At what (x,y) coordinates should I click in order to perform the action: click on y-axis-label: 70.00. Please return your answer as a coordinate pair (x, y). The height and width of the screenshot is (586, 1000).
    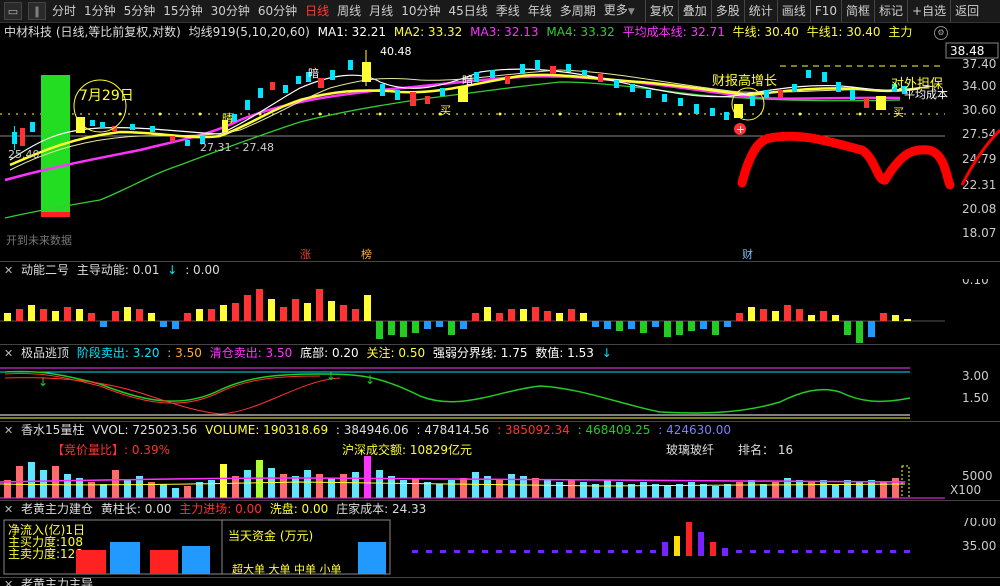
    Looking at the image, I should click on (979, 523).